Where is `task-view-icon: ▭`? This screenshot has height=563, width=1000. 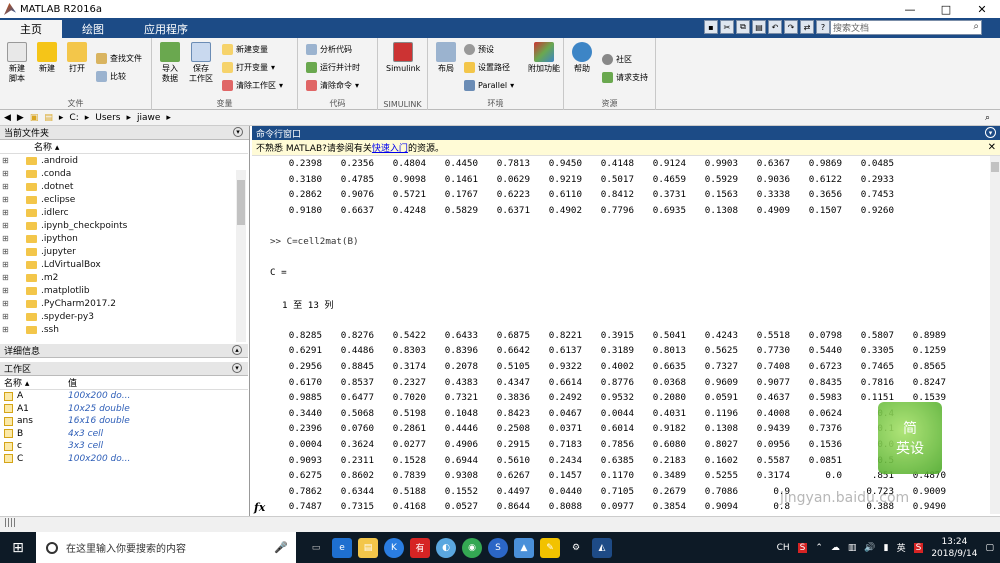 task-view-icon: ▭ is located at coordinates (316, 548).